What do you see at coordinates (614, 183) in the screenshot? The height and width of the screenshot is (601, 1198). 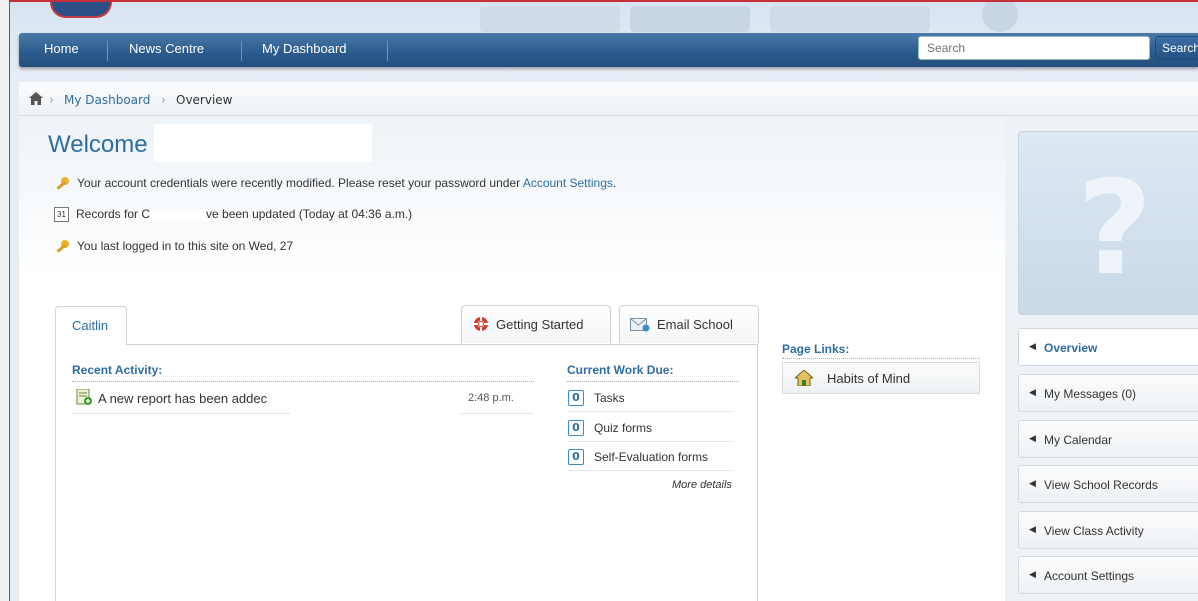 I see `credentials-period: .` at bounding box center [614, 183].